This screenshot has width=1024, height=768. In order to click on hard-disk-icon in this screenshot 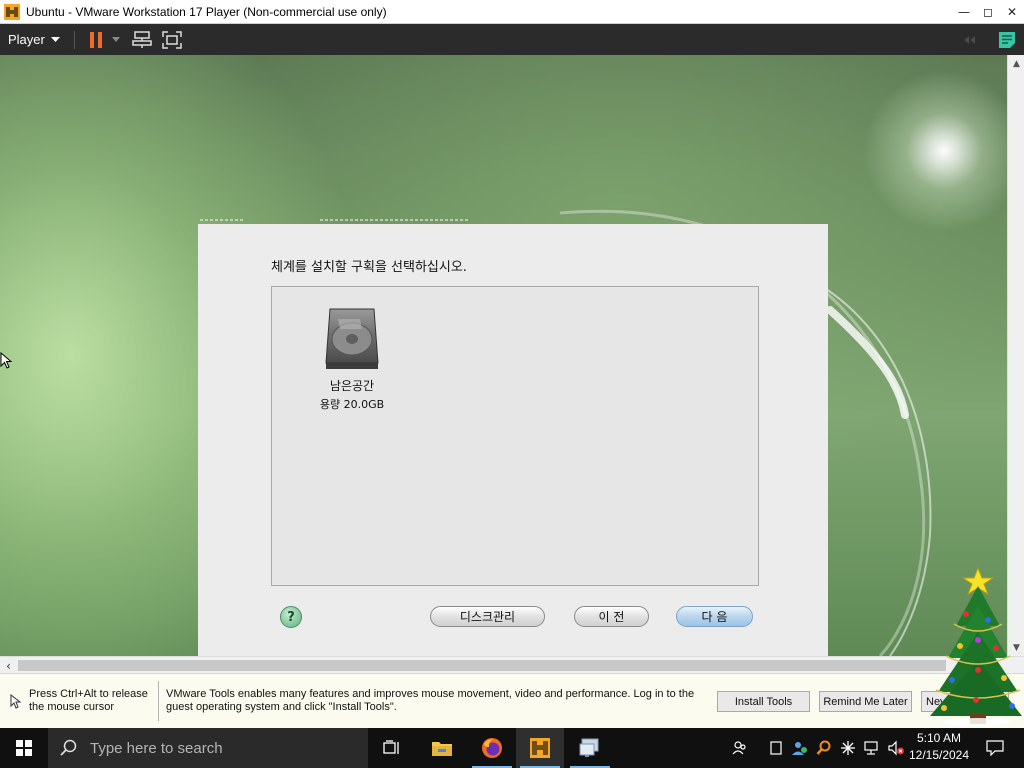, I will do `click(352, 338)`.